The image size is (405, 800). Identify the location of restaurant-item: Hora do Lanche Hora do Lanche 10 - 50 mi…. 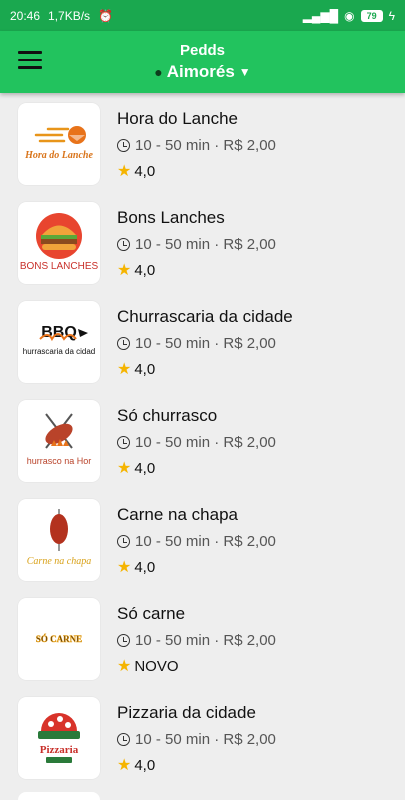
(202, 142).